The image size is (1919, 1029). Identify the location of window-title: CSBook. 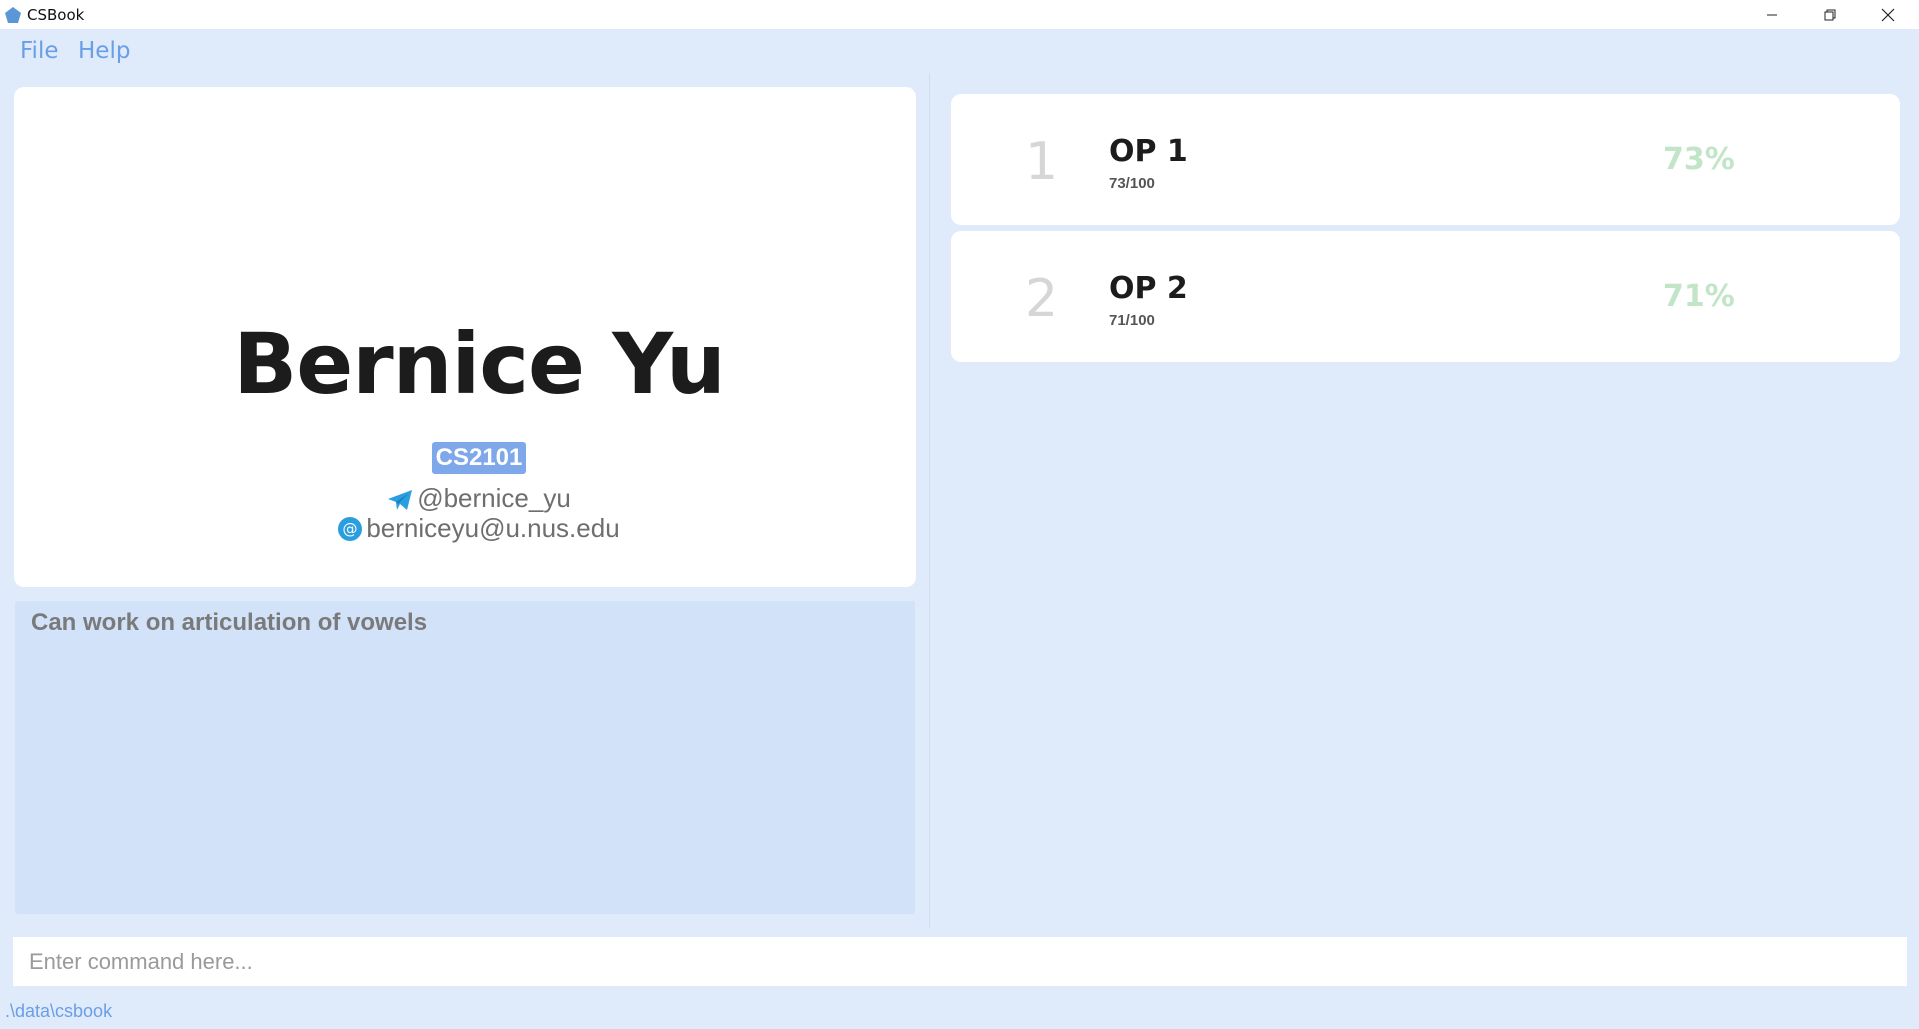
(56, 15).